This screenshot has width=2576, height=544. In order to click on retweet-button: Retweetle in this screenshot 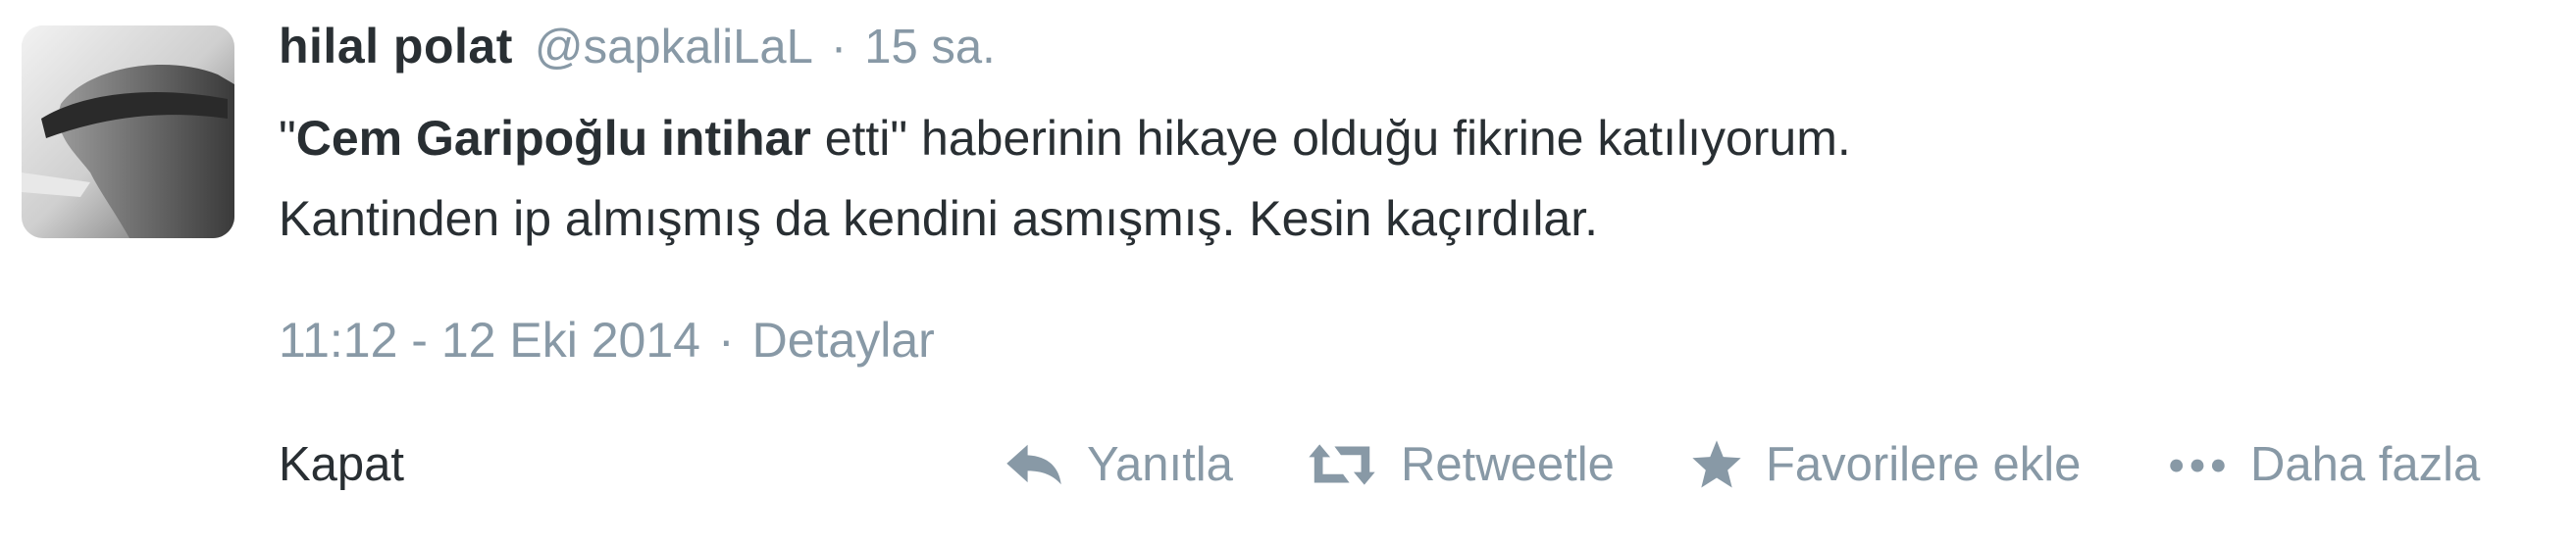, I will do `click(1460, 464)`.